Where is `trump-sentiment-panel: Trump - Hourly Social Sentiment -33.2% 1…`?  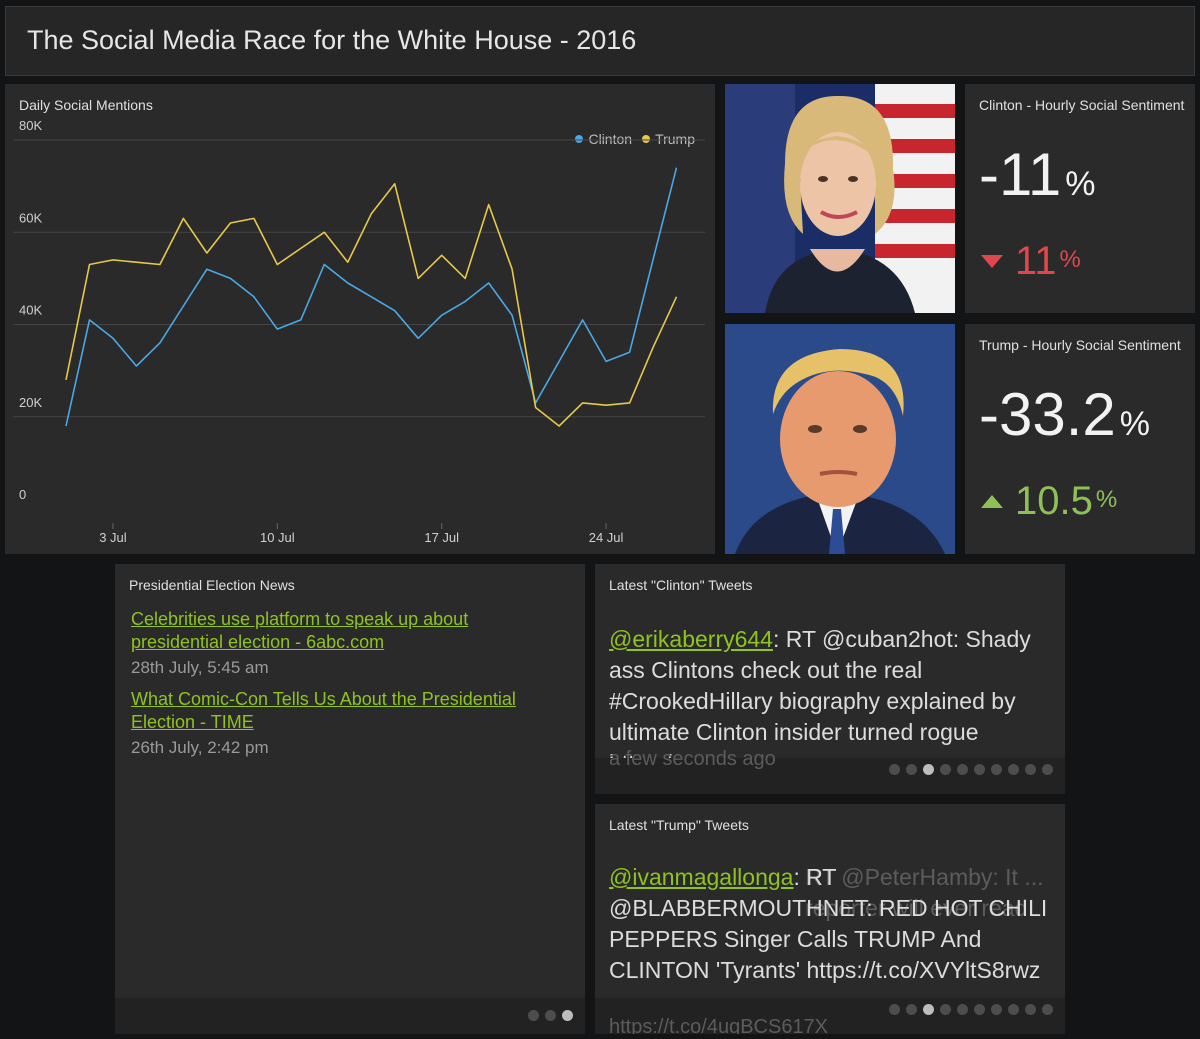
trump-sentiment-panel: Trump - Hourly Social Sentiment -33.2% 1… is located at coordinates (1080, 439).